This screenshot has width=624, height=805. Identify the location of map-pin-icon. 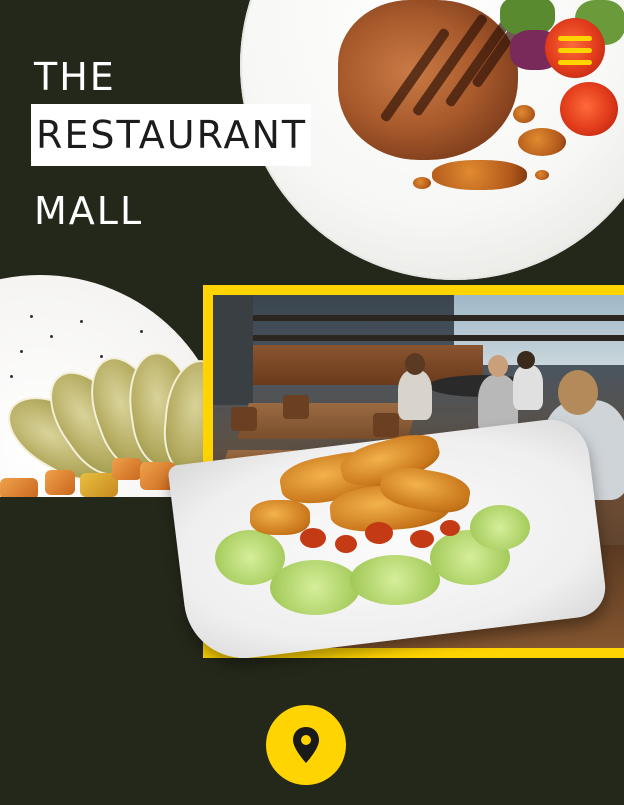
(306, 745).